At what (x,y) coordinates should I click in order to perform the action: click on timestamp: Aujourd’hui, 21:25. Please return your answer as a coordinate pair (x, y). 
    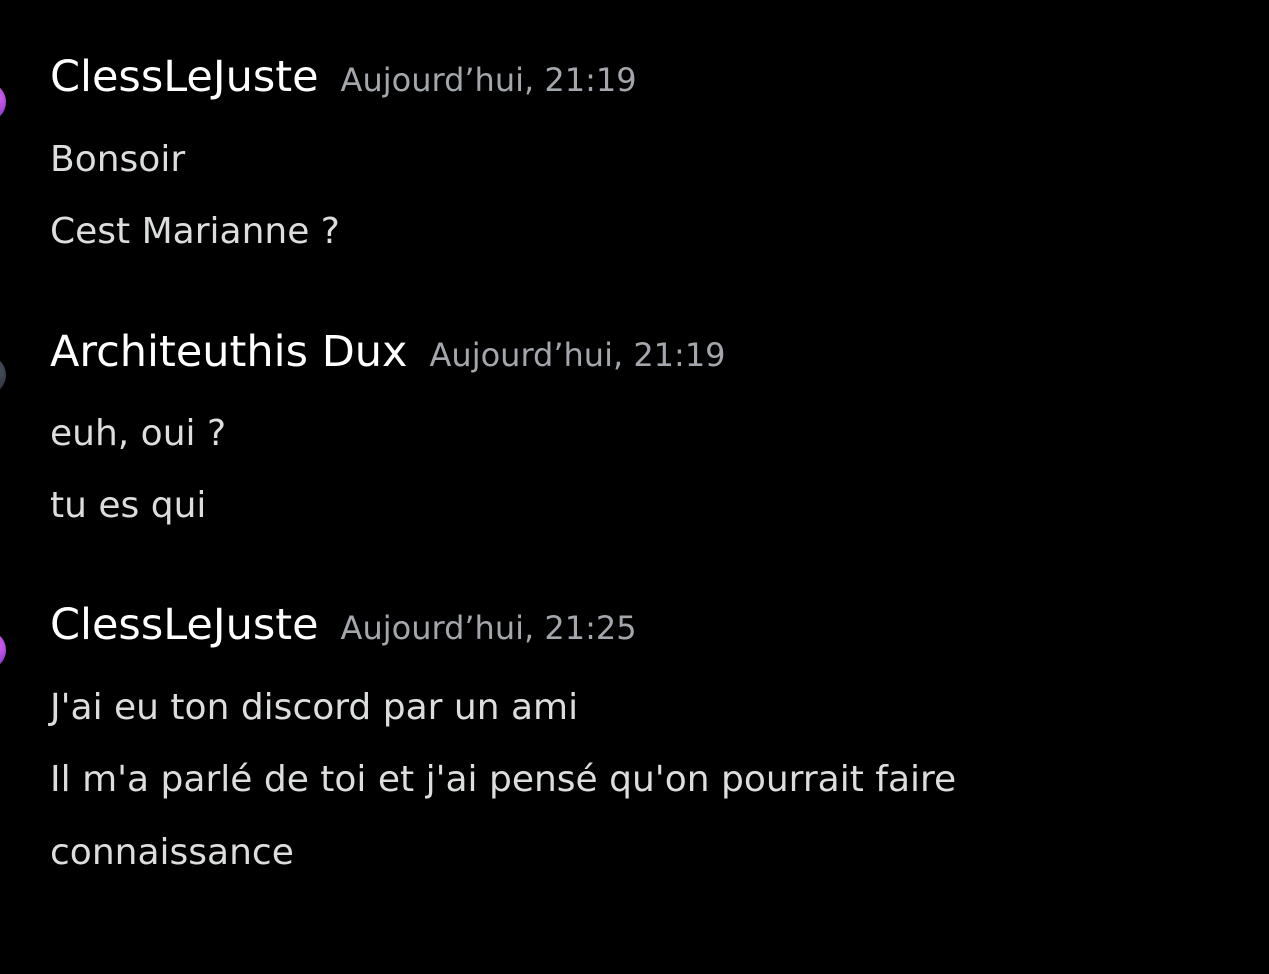
    Looking at the image, I should click on (488, 628).